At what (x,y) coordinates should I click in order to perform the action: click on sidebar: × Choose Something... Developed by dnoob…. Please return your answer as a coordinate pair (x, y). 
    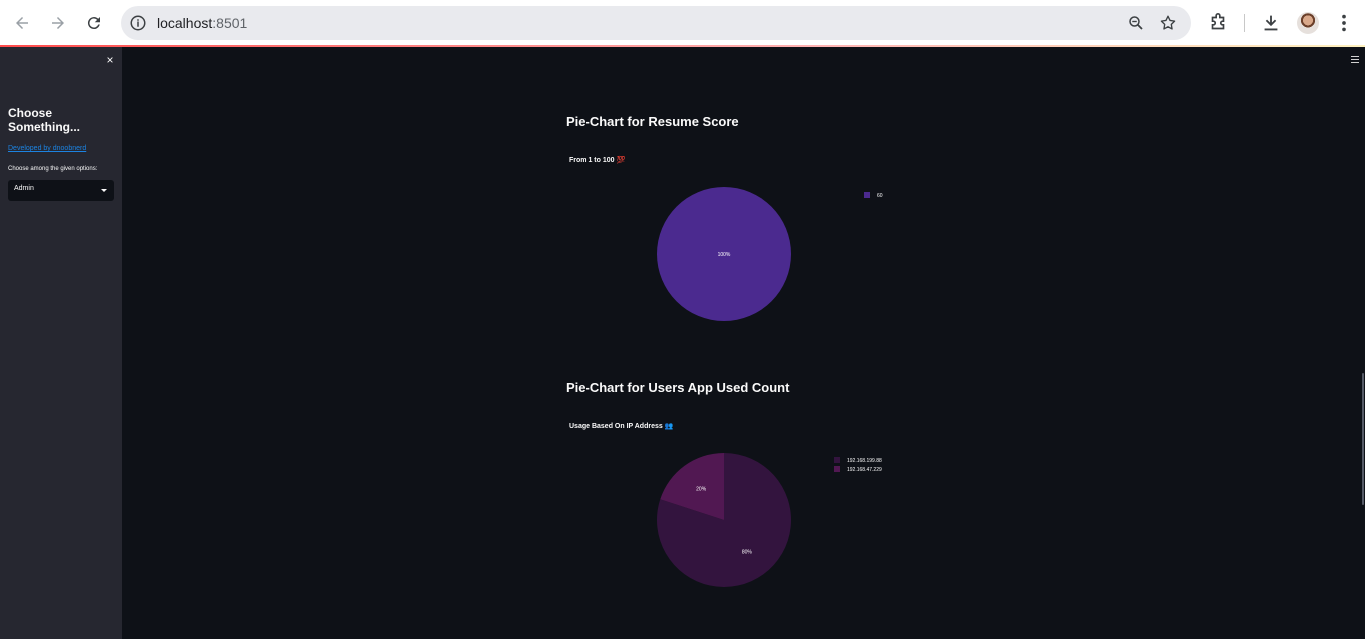
    Looking at the image, I should click on (61, 343).